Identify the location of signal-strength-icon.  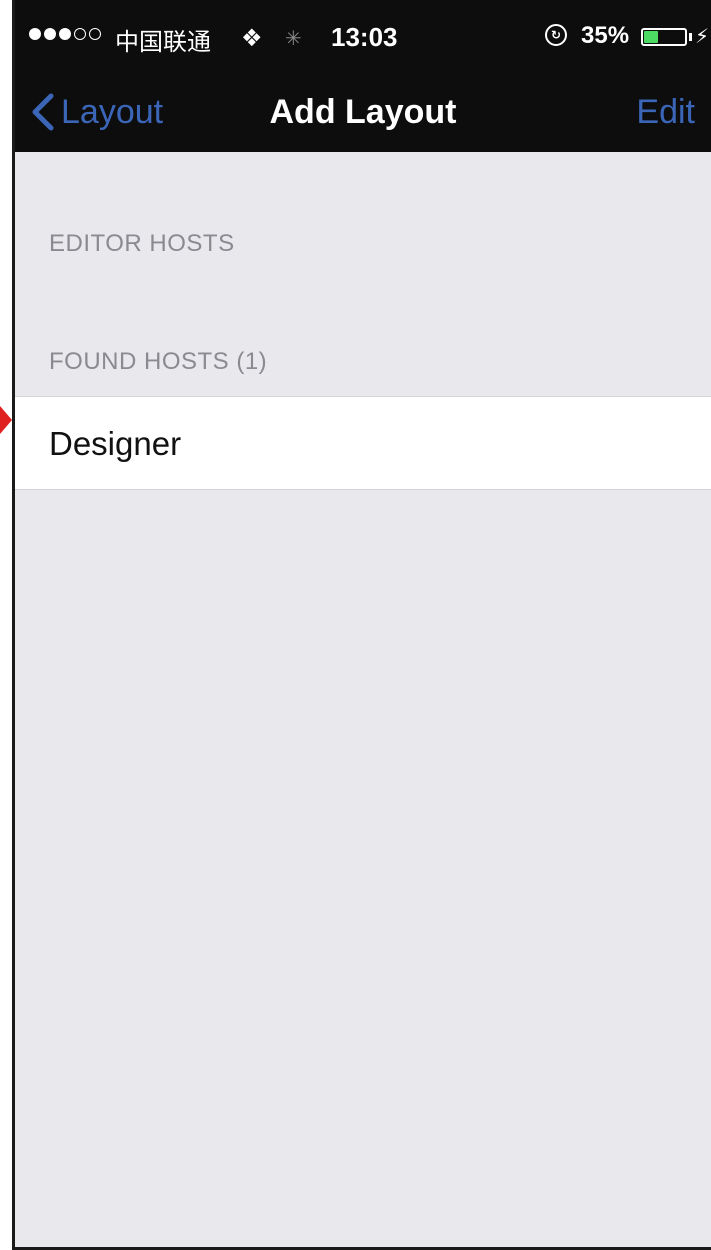
(65, 34).